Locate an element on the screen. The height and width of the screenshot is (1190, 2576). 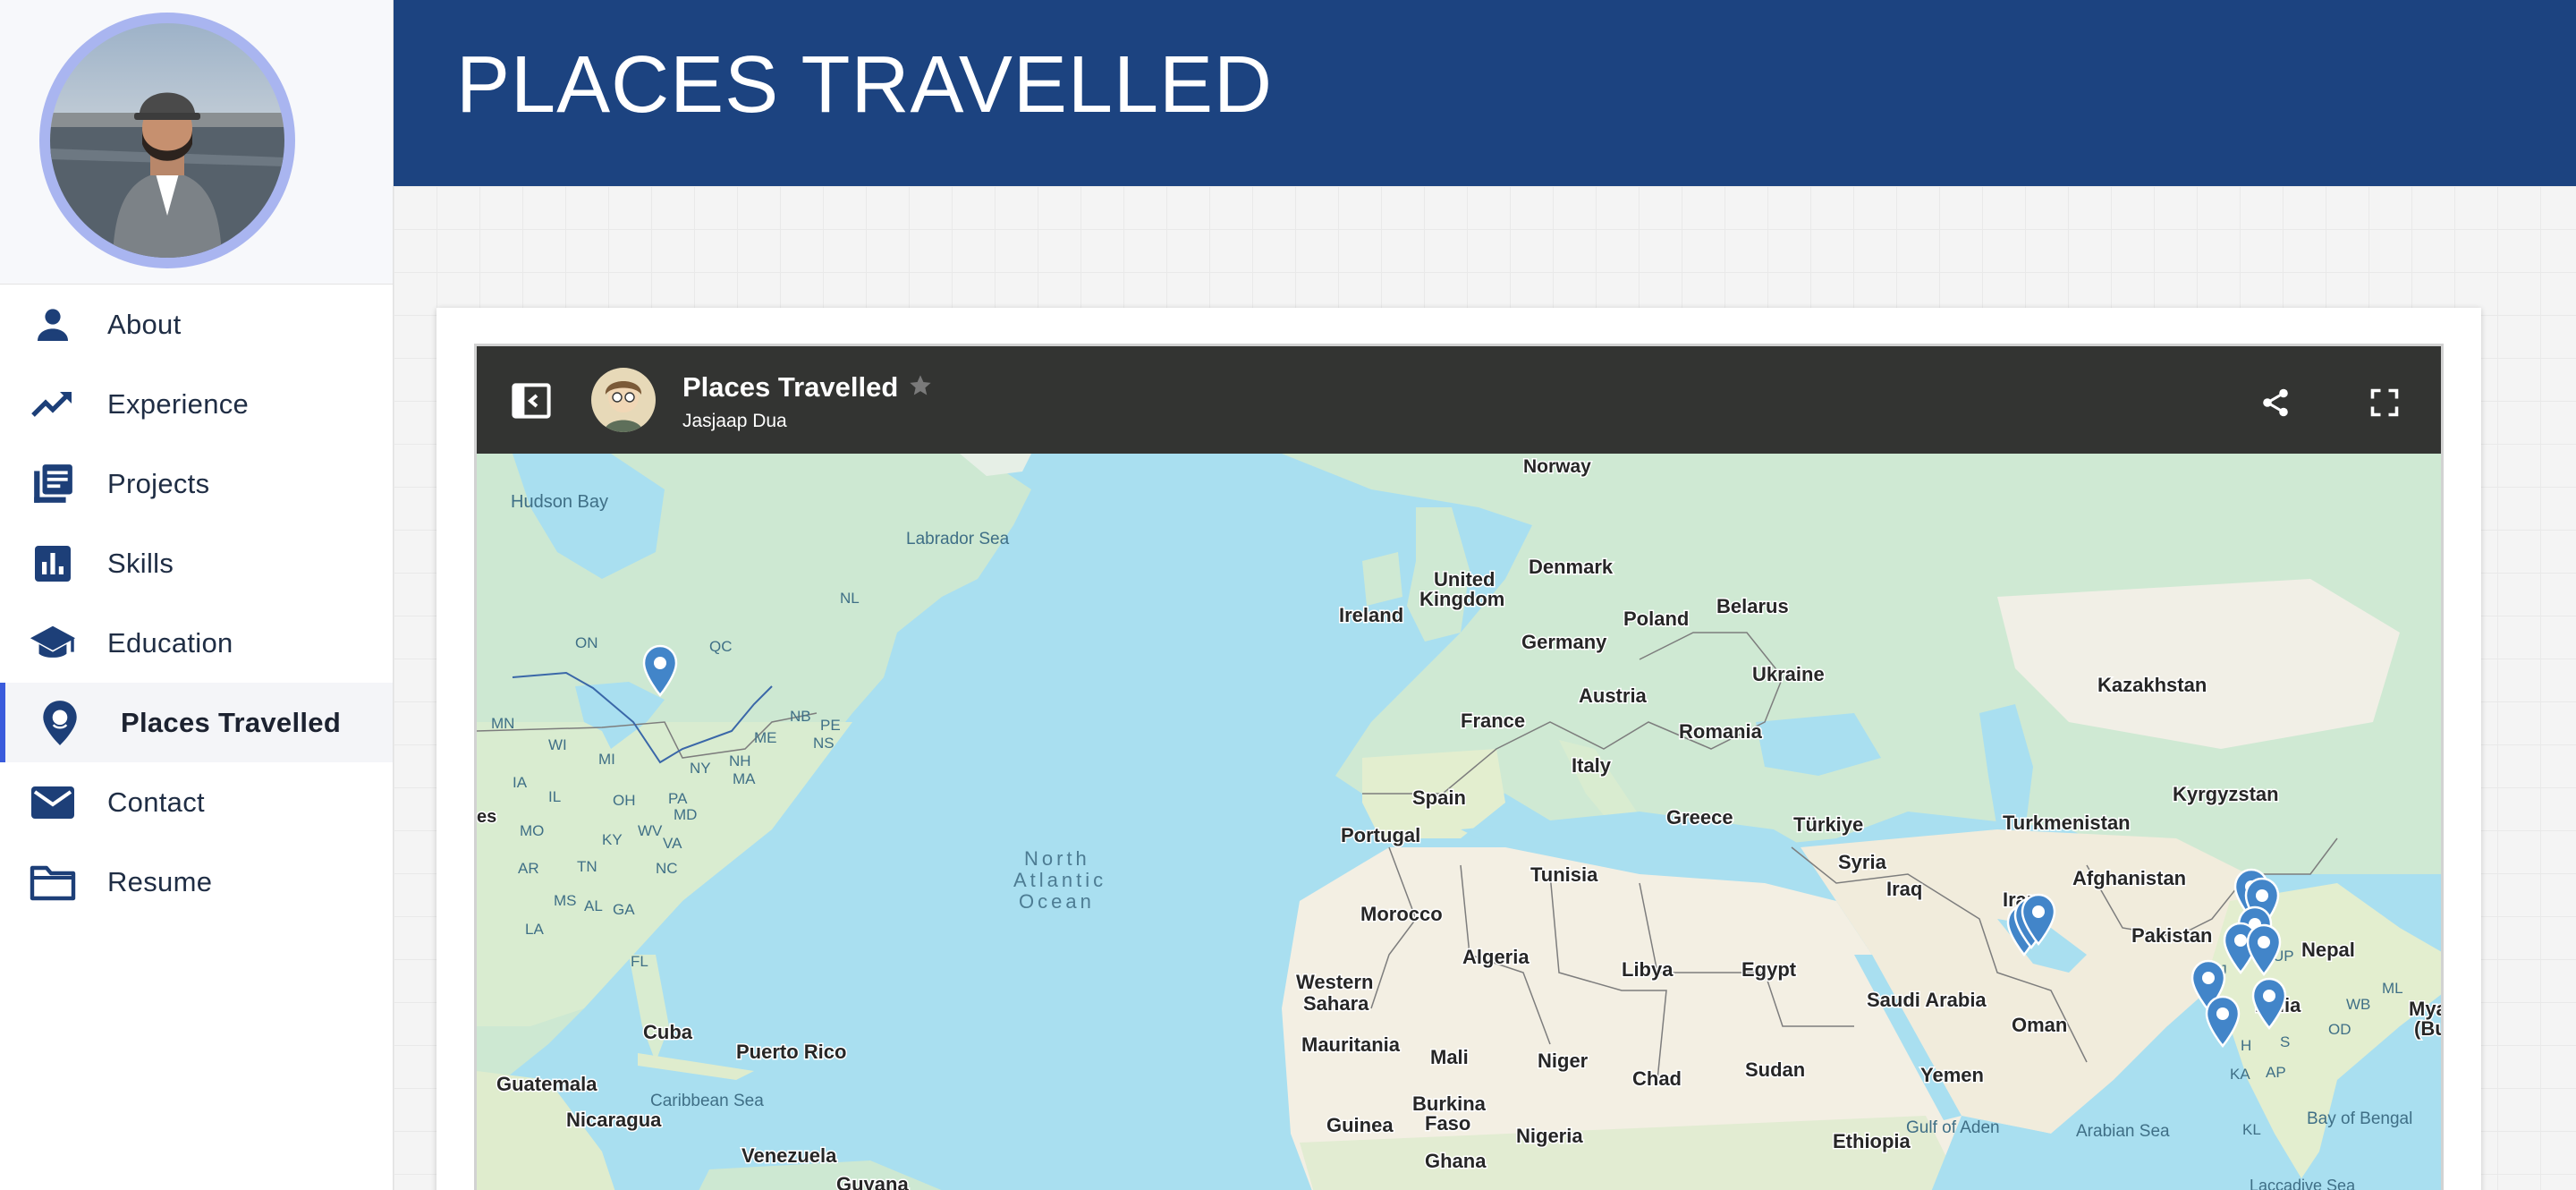
map-label-va: VA is located at coordinates (672, 843).